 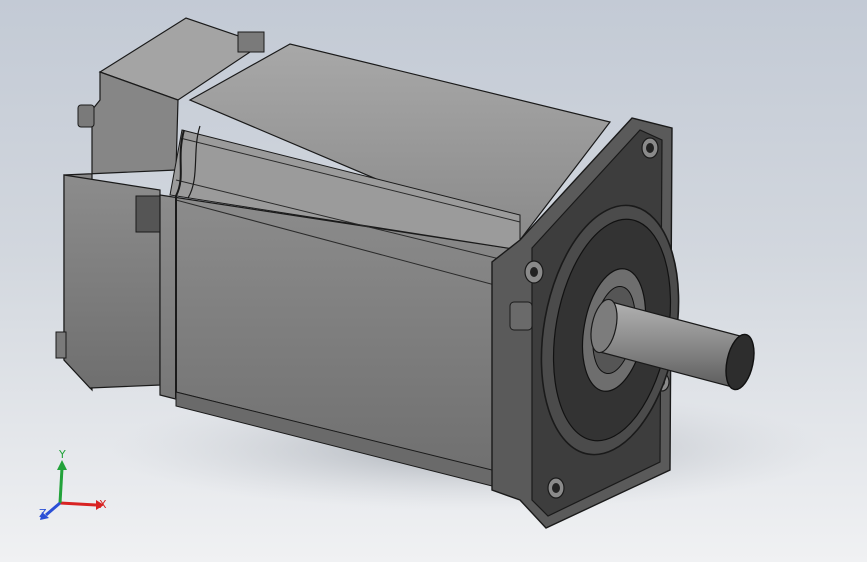 What do you see at coordinates (103, 504) in the screenshot?
I see `triad-x-label: X` at bounding box center [103, 504].